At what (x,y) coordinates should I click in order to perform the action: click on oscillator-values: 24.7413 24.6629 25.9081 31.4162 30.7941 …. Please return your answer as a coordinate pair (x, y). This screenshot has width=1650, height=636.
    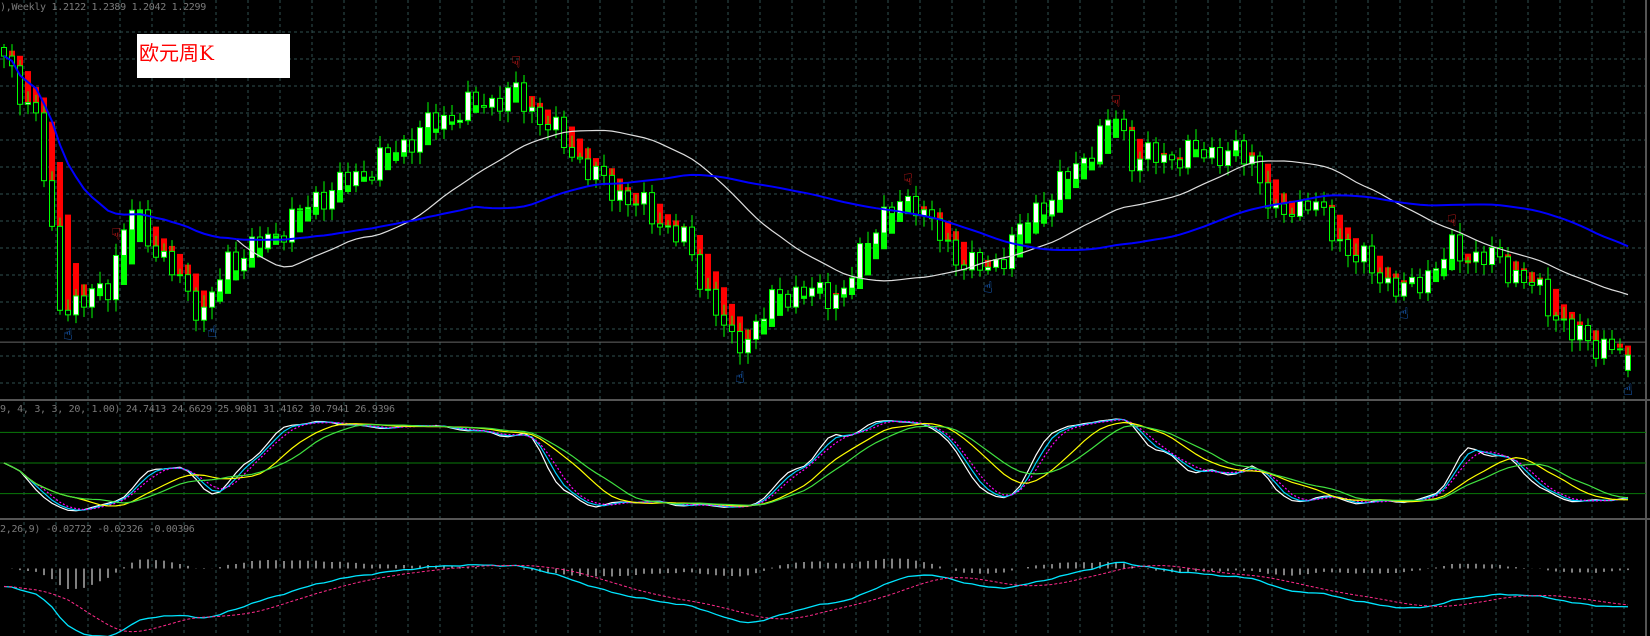
    Looking at the image, I should click on (260, 409).